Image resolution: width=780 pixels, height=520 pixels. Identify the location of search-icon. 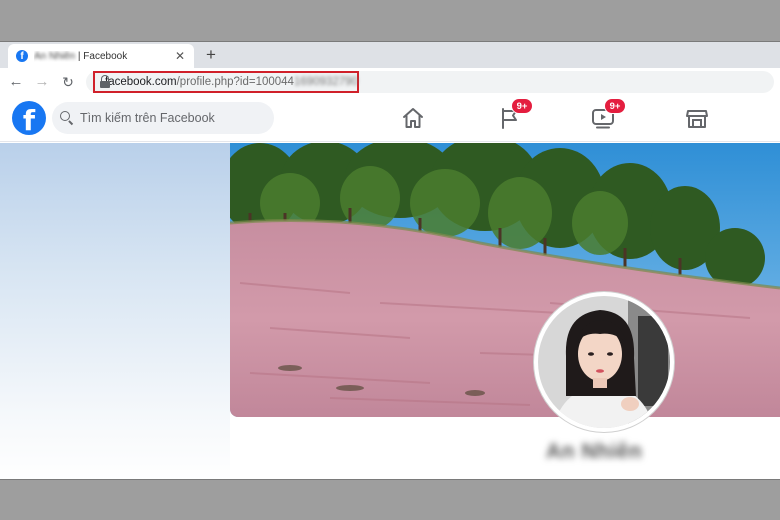
(67, 118).